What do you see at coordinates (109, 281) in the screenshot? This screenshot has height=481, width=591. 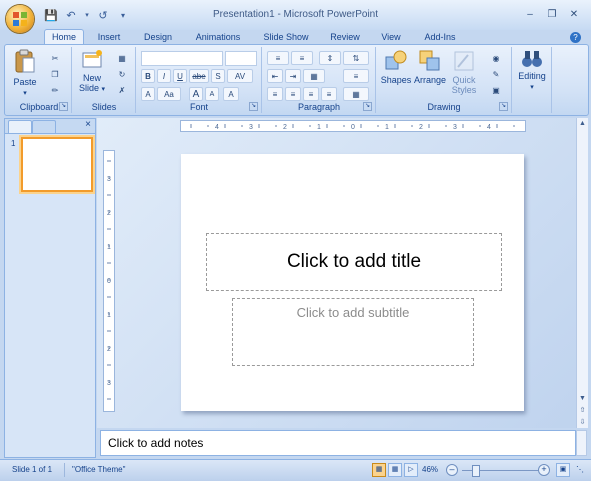 I see `v-ruler-label: 0` at bounding box center [109, 281].